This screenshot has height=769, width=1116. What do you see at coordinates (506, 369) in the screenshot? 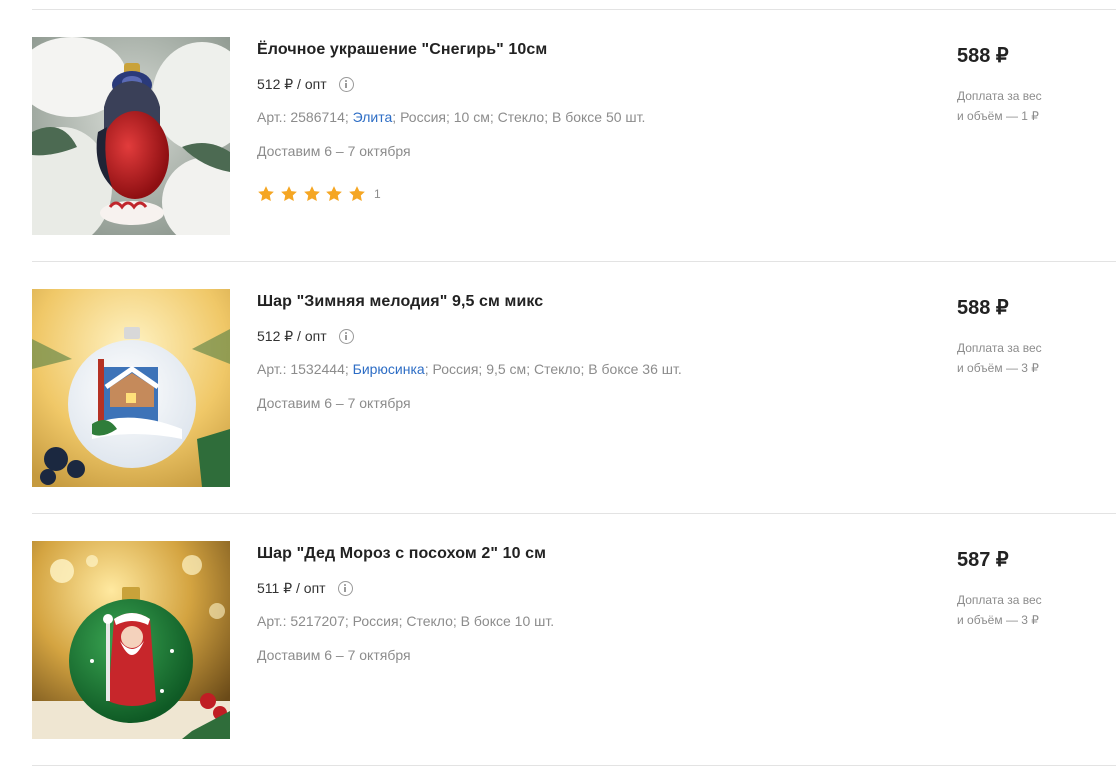
I see `spec-size: 9,5 см` at bounding box center [506, 369].